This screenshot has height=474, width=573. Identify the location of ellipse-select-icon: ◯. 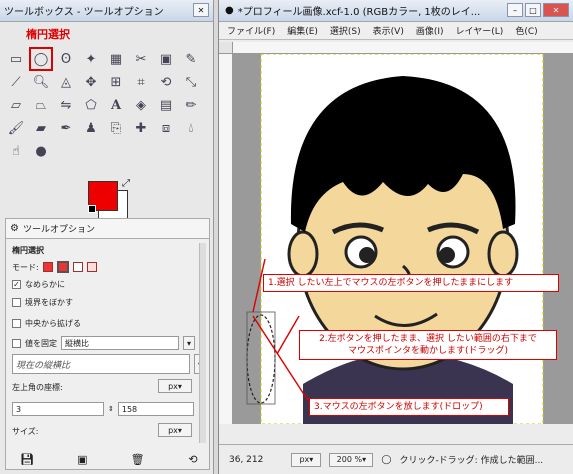
(41, 59).